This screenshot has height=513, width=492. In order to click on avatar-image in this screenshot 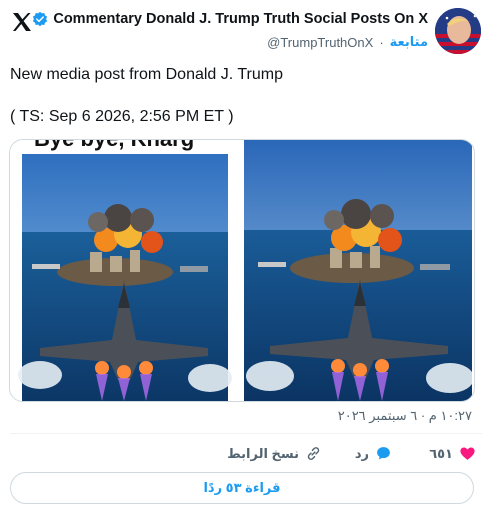, I will do `click(458, 31)`.